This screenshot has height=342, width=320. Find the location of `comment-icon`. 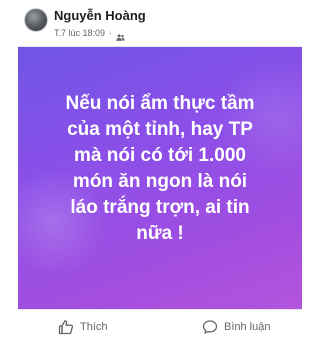

comment-icon is located at coordinates (210, 327).